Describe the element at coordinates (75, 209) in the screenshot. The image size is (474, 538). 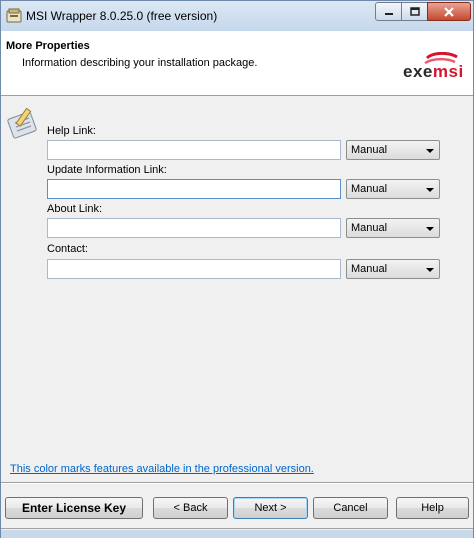
I see `about-link-label: About Link:` at that location.